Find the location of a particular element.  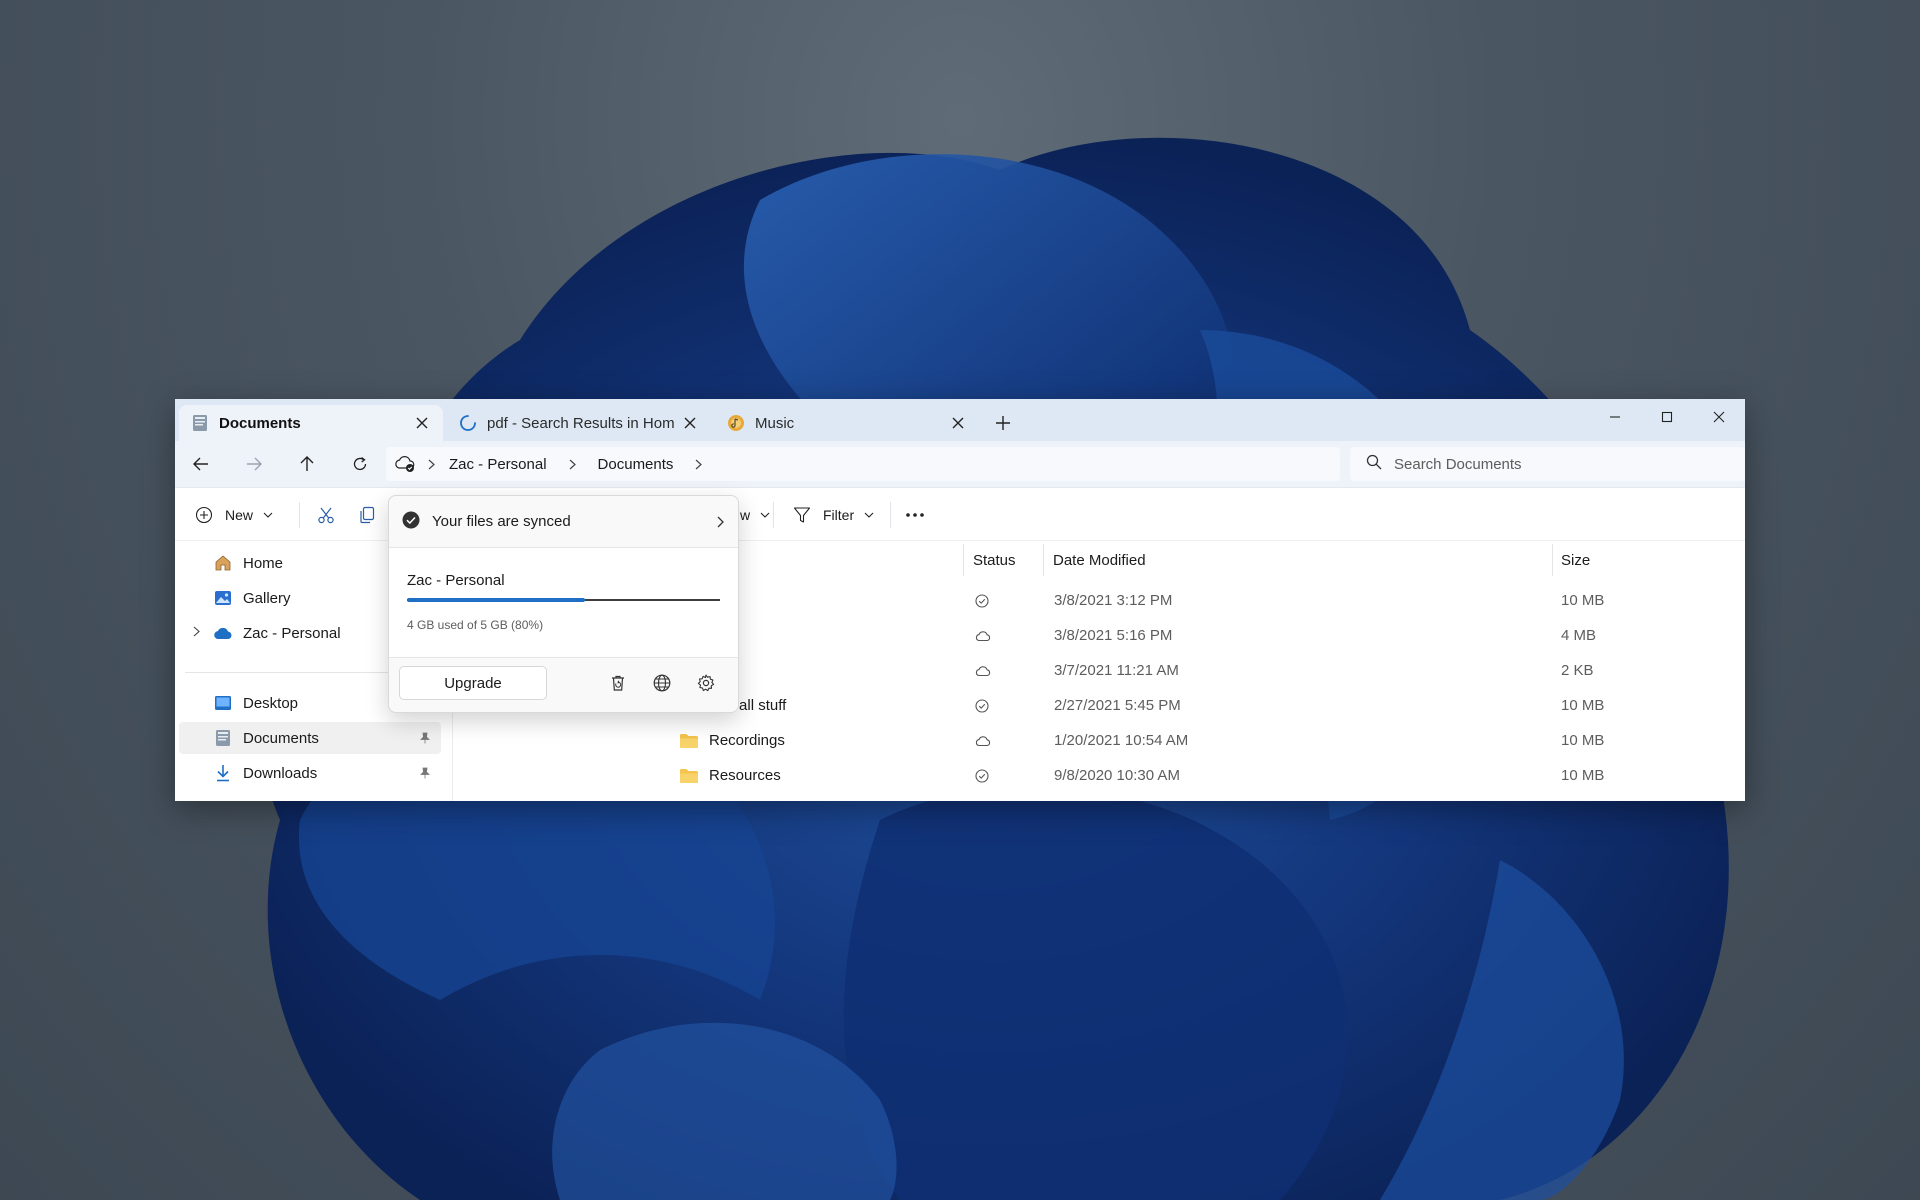

maximize-button is located at coordinates (1667, 417).